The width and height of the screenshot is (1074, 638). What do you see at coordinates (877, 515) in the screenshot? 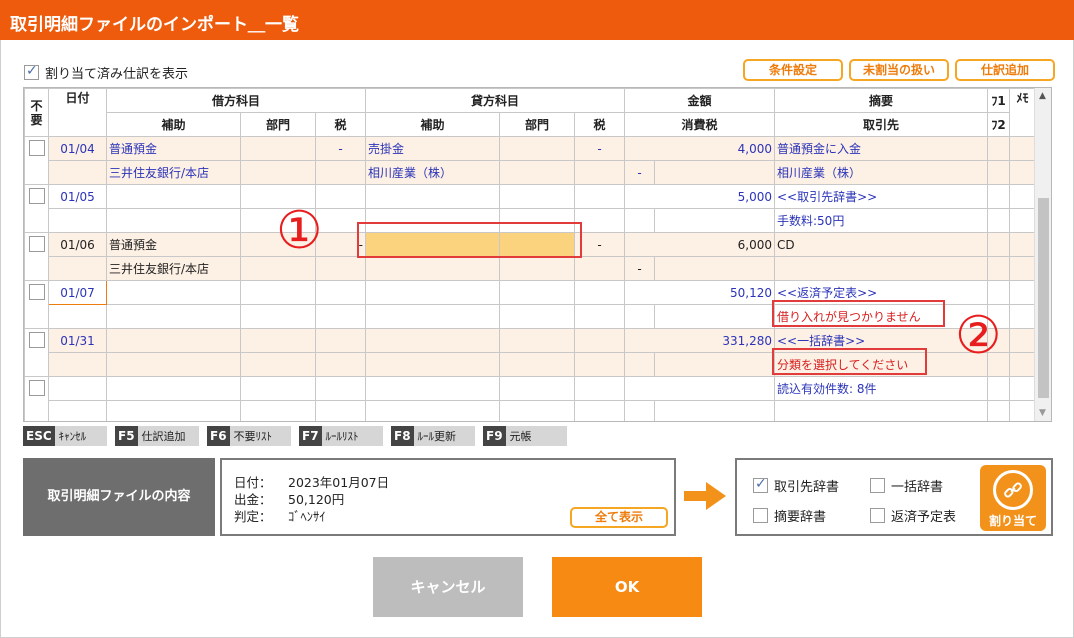
I see `repay-schedule-checkbox` at bounding box center [877, 515].